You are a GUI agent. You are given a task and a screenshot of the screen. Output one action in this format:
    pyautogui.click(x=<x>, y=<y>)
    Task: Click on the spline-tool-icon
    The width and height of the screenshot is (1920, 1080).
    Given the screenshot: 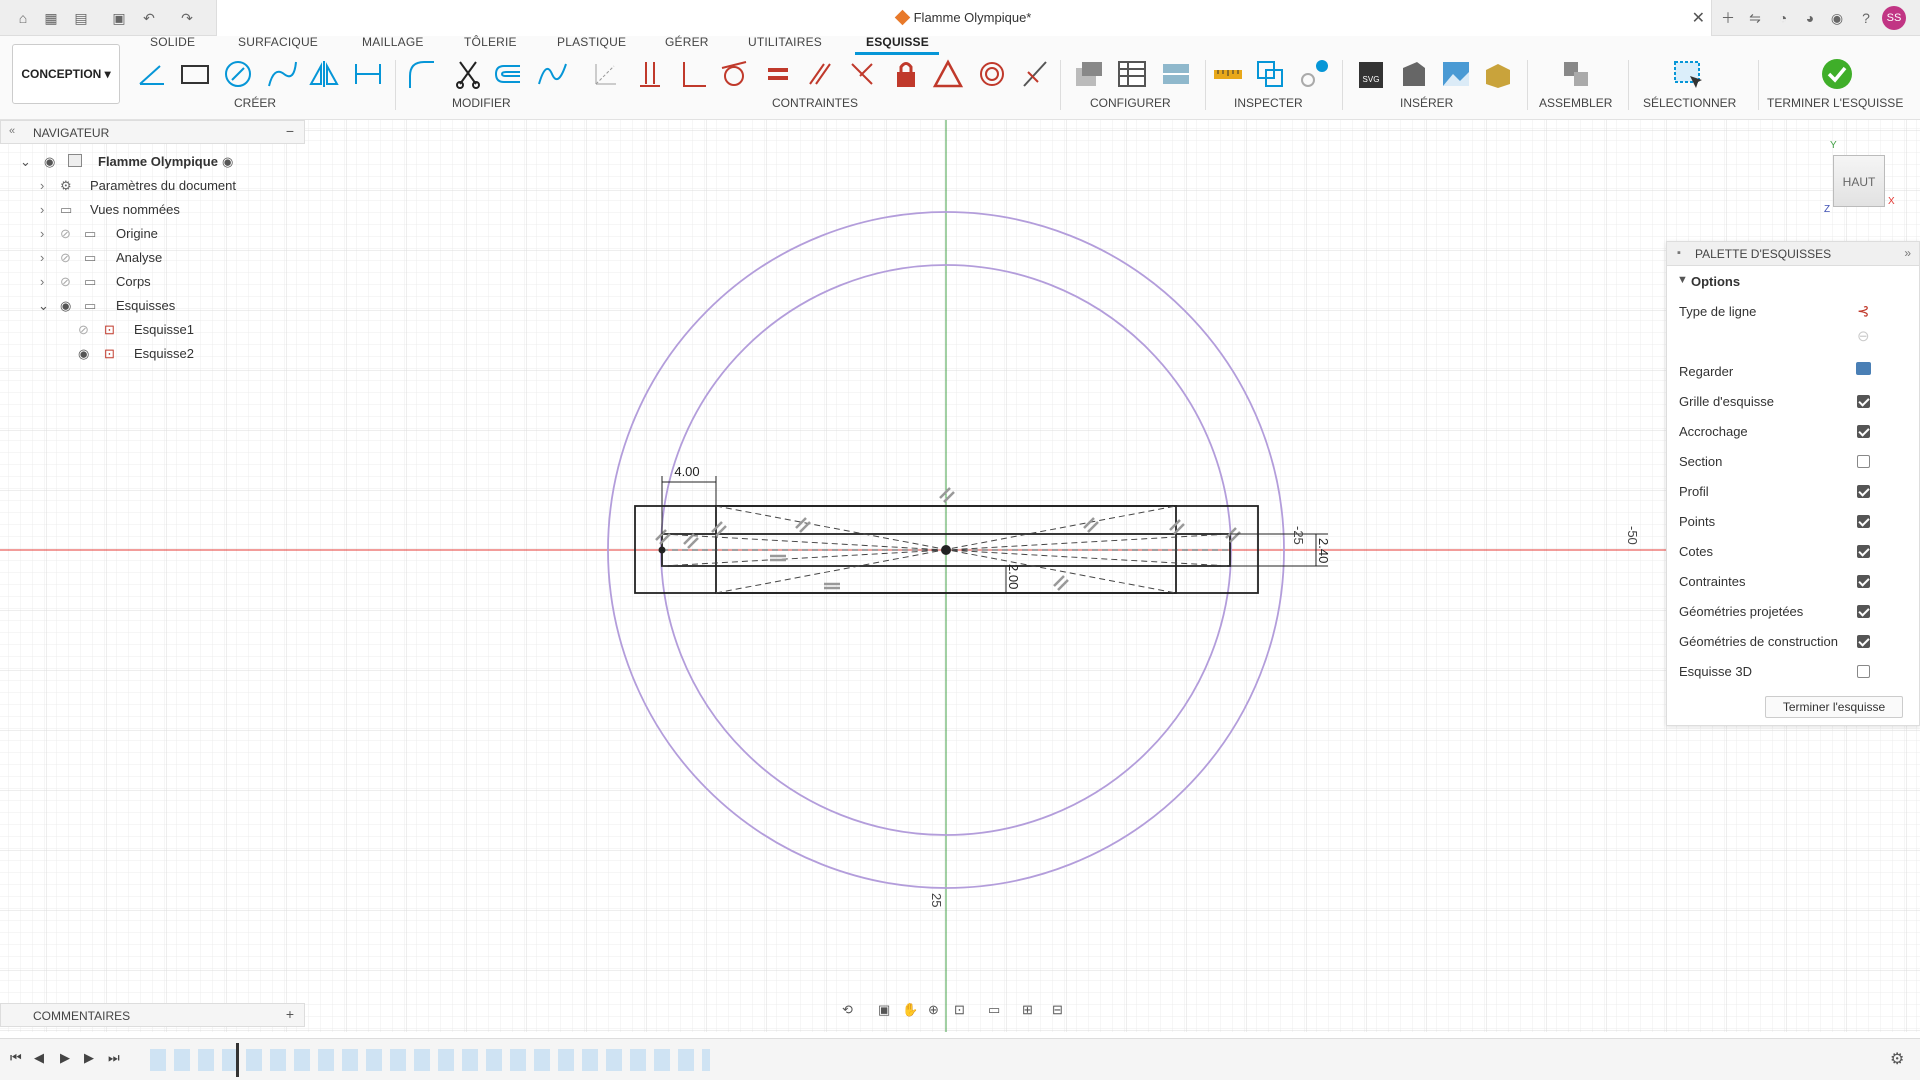 What is the action you would take?
    pyautogui.click(x=552, y=74)
    